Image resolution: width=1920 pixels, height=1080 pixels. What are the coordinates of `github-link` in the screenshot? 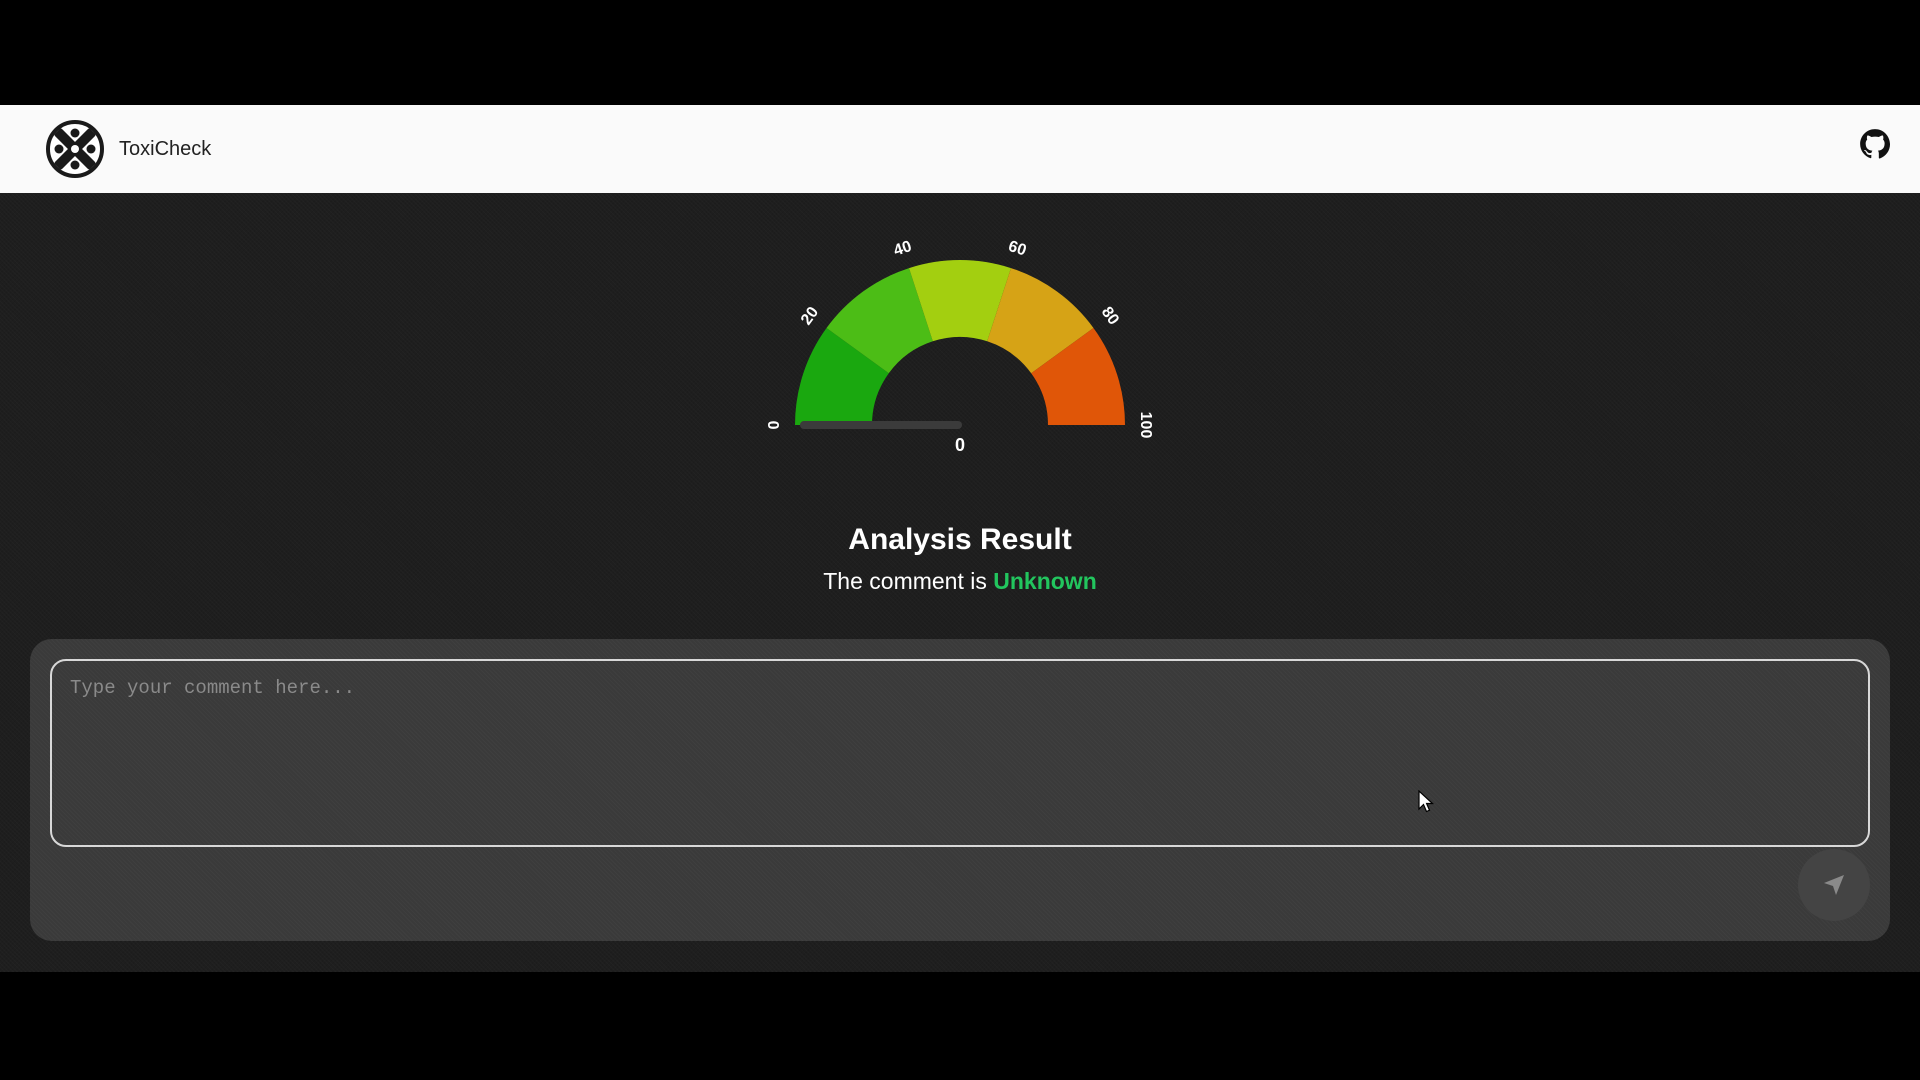 It's located at (1875, 144).